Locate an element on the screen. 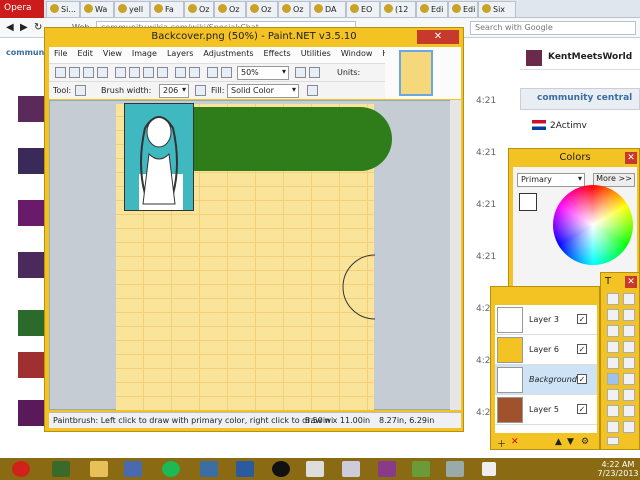 The width and height of the screenshot is (640, 480). move-selection-icon is located at coordinates (629, 315).